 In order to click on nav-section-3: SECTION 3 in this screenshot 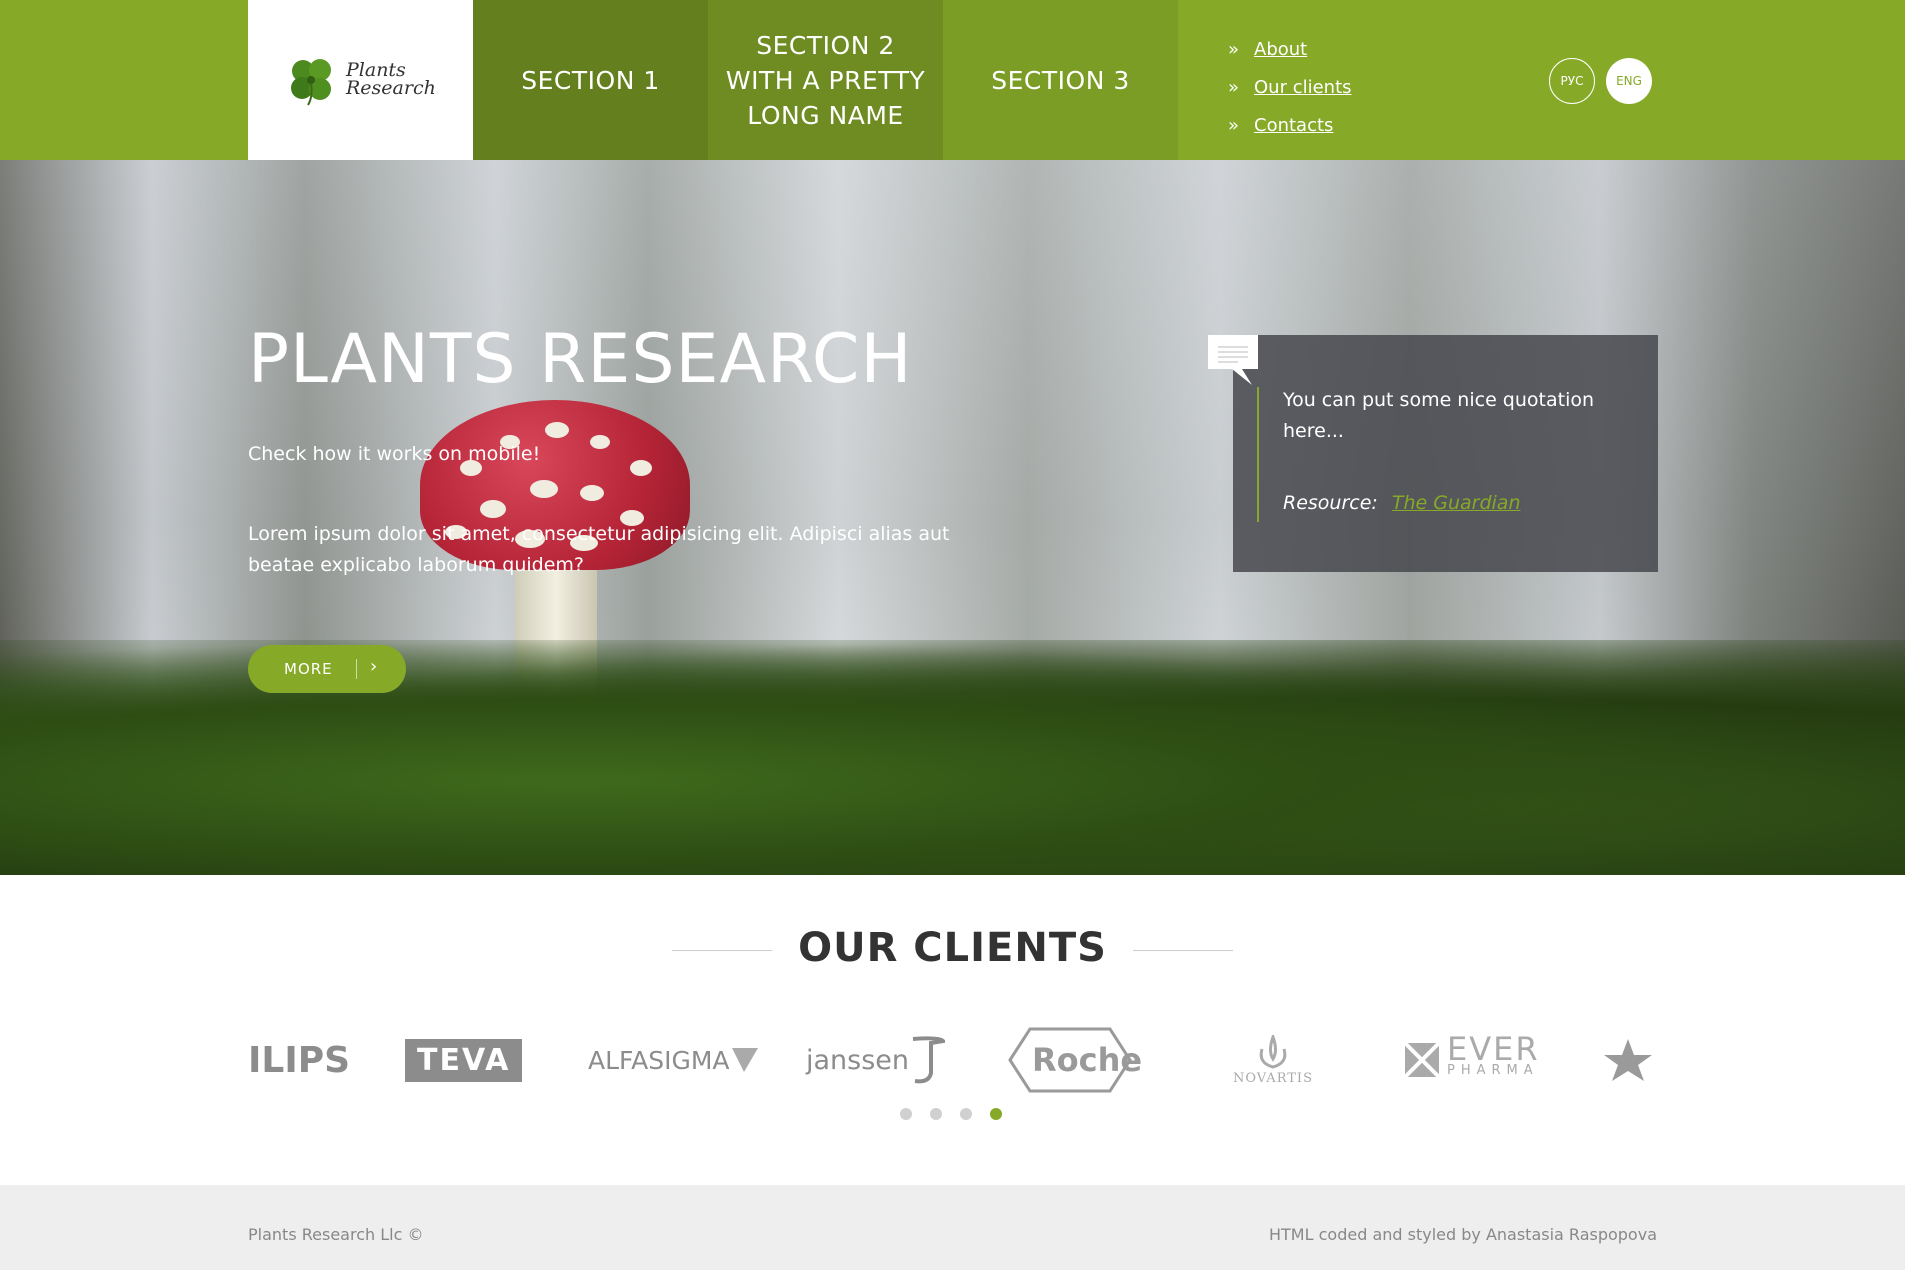, I will do `click(1060, 80)`.